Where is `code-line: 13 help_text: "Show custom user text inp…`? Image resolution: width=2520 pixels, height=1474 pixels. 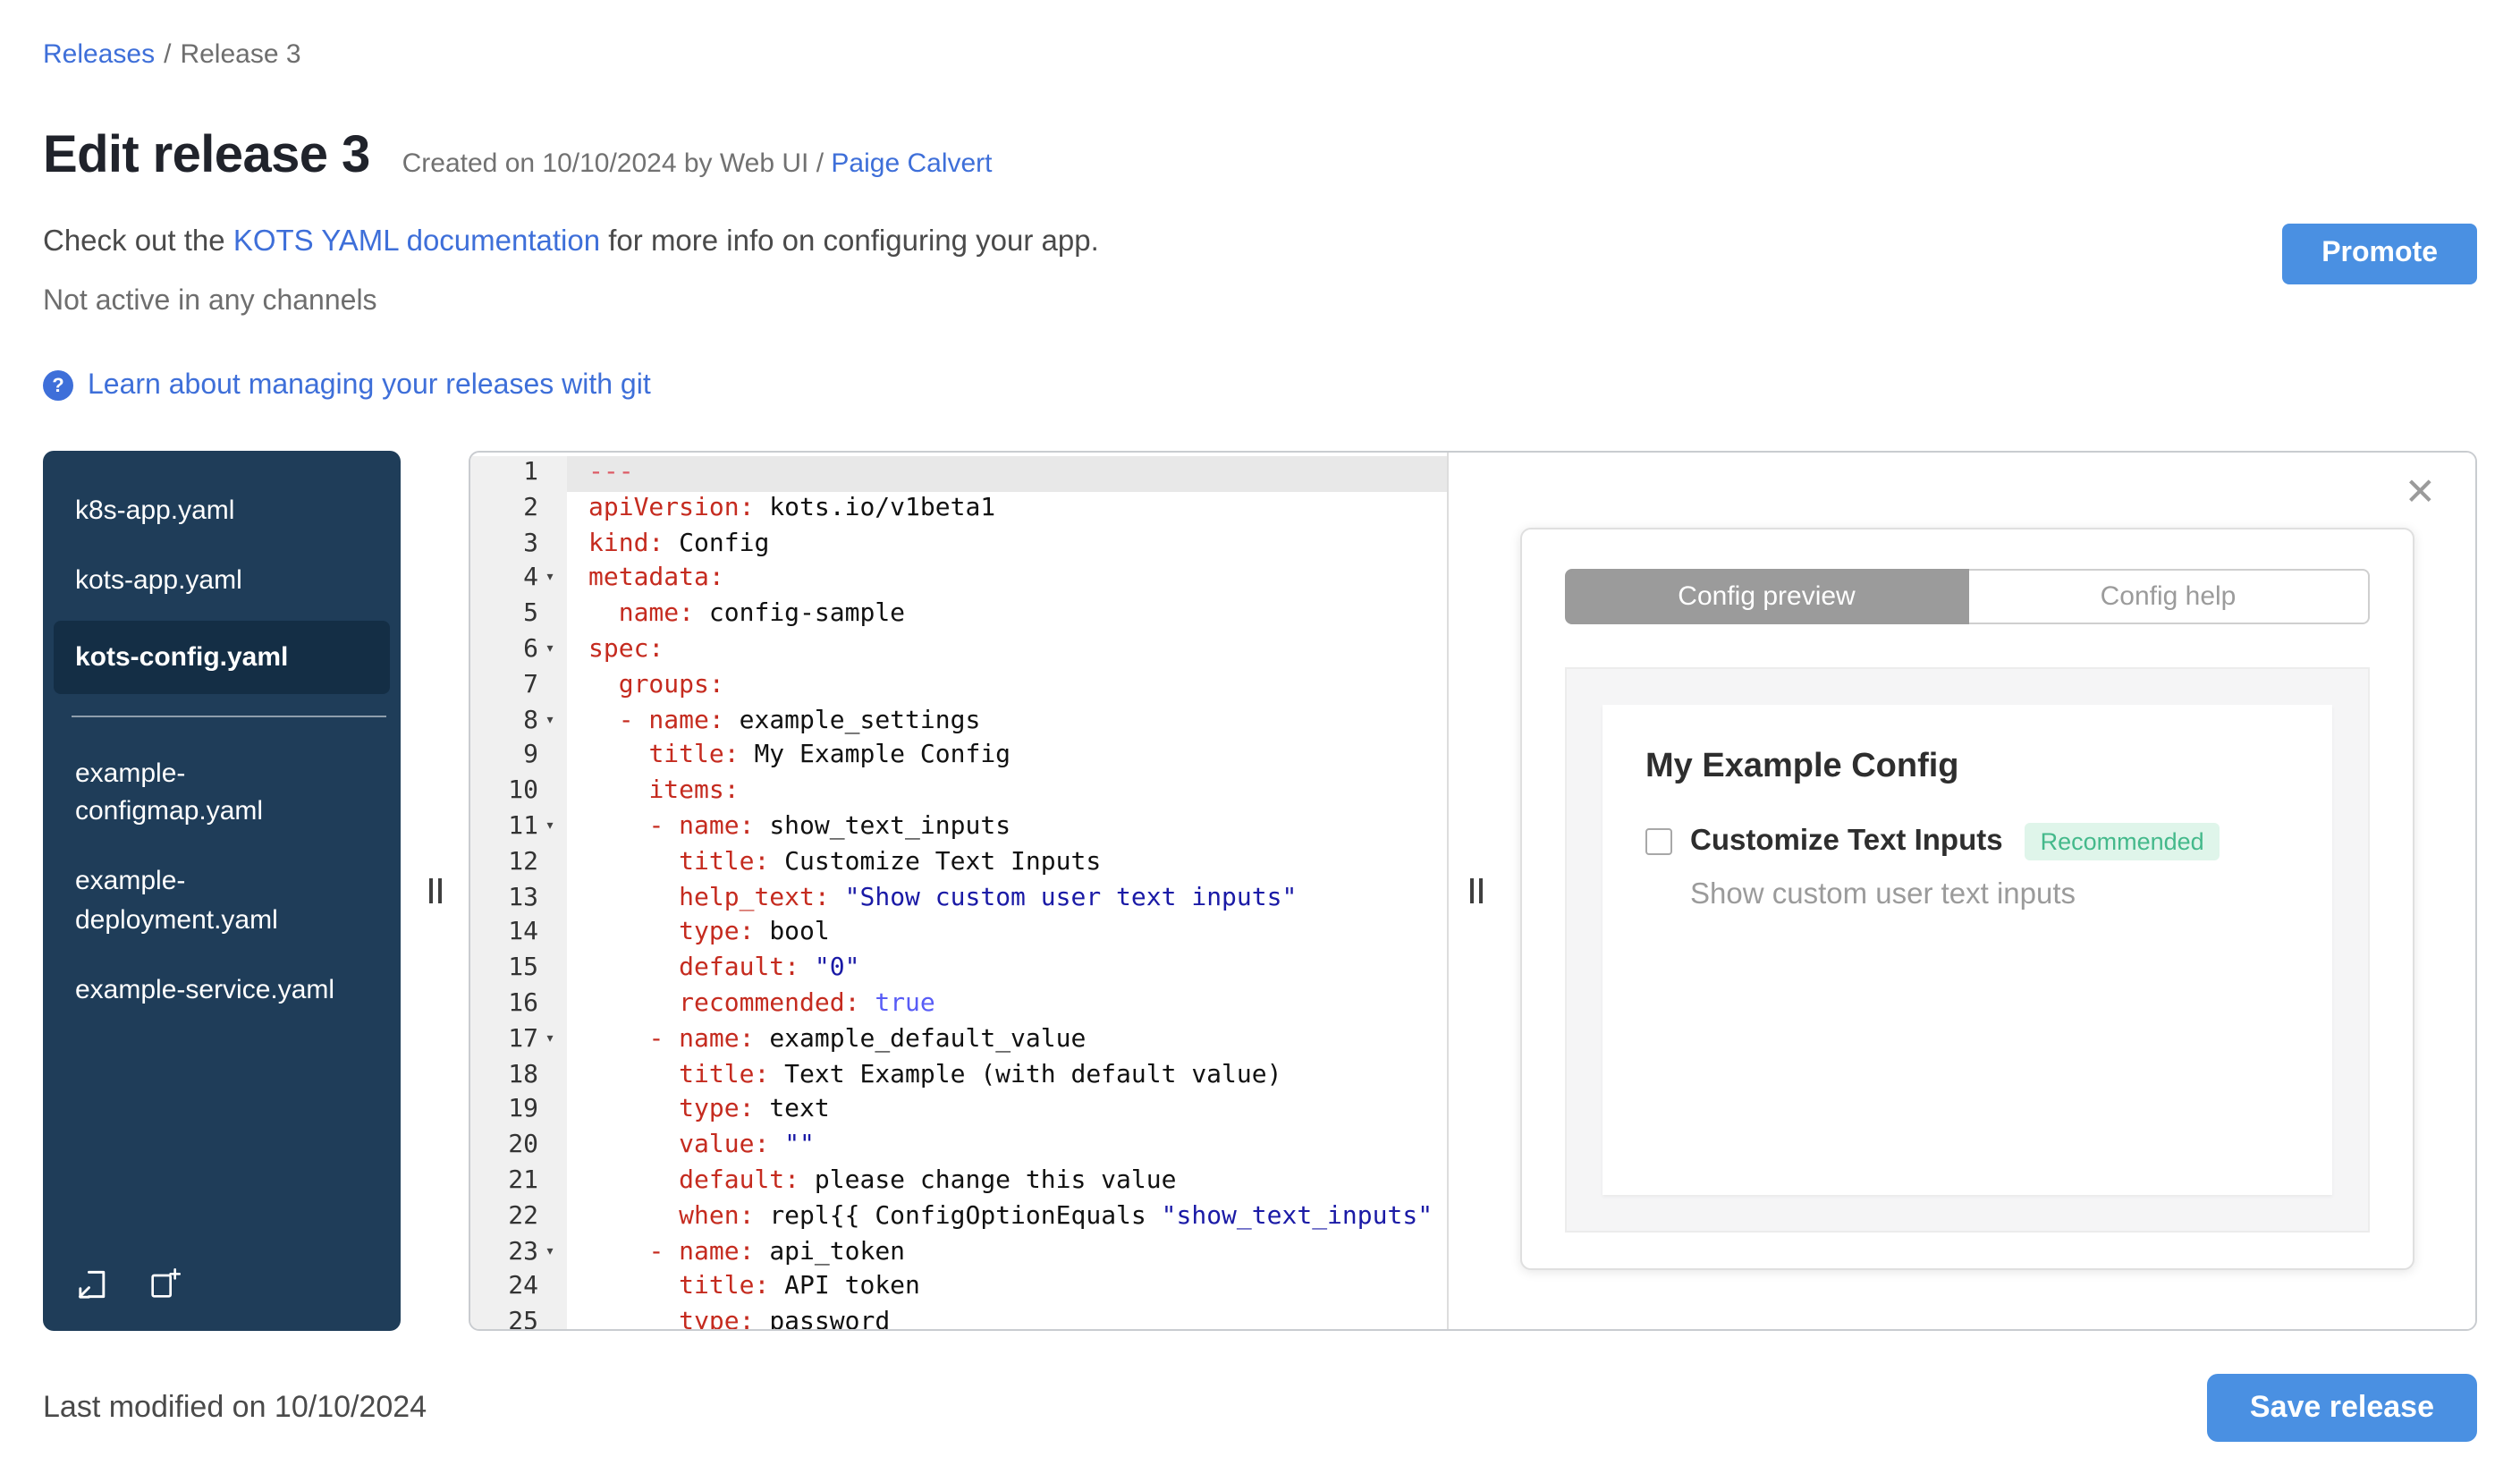 code-line: 13 help_text: "Show custom user text inp… is located at coordinates (958, 899).